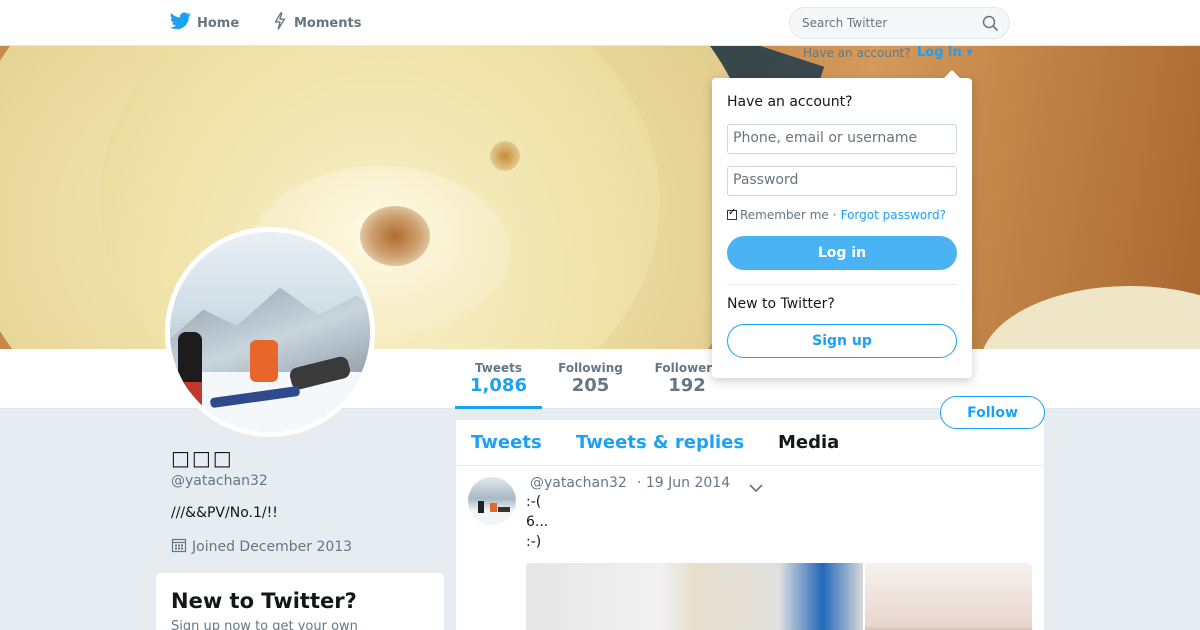  Describe the element at coordinates (842, 253) in the screenshot. I see `login-button: Log in` at that location.